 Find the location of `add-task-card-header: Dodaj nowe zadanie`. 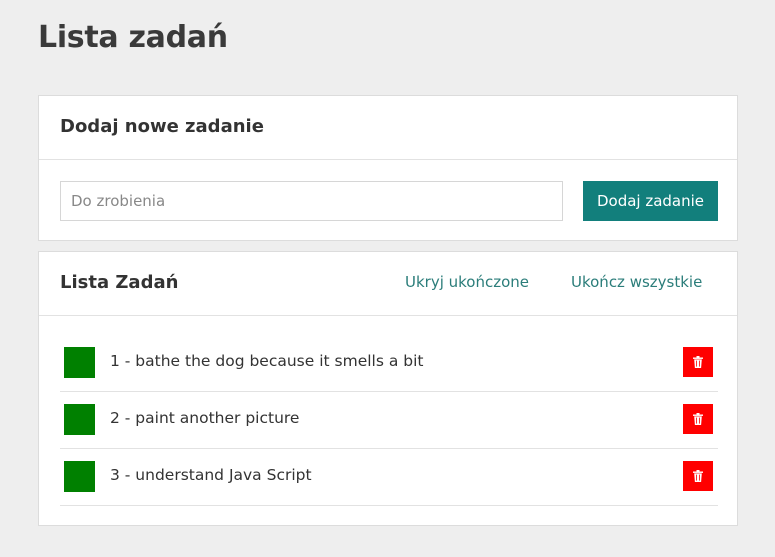

add-task-card-header: Dodaj nowe zadanie is located at coordinates (388, 128).